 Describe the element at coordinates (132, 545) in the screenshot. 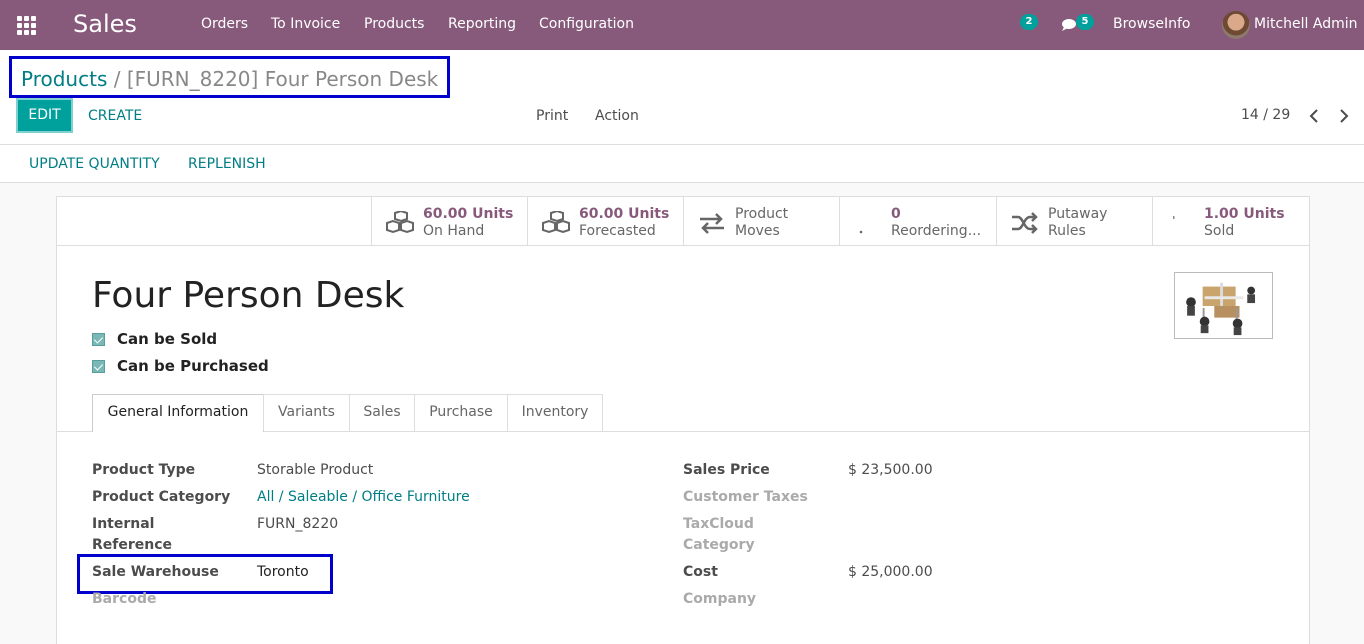

I see `internal-reference-label-line2: Reference` at that location.